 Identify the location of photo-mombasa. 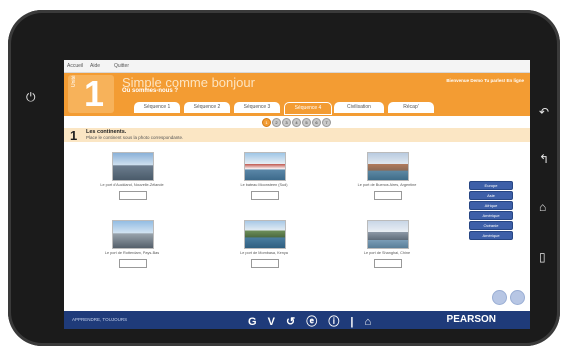
(265, 234).